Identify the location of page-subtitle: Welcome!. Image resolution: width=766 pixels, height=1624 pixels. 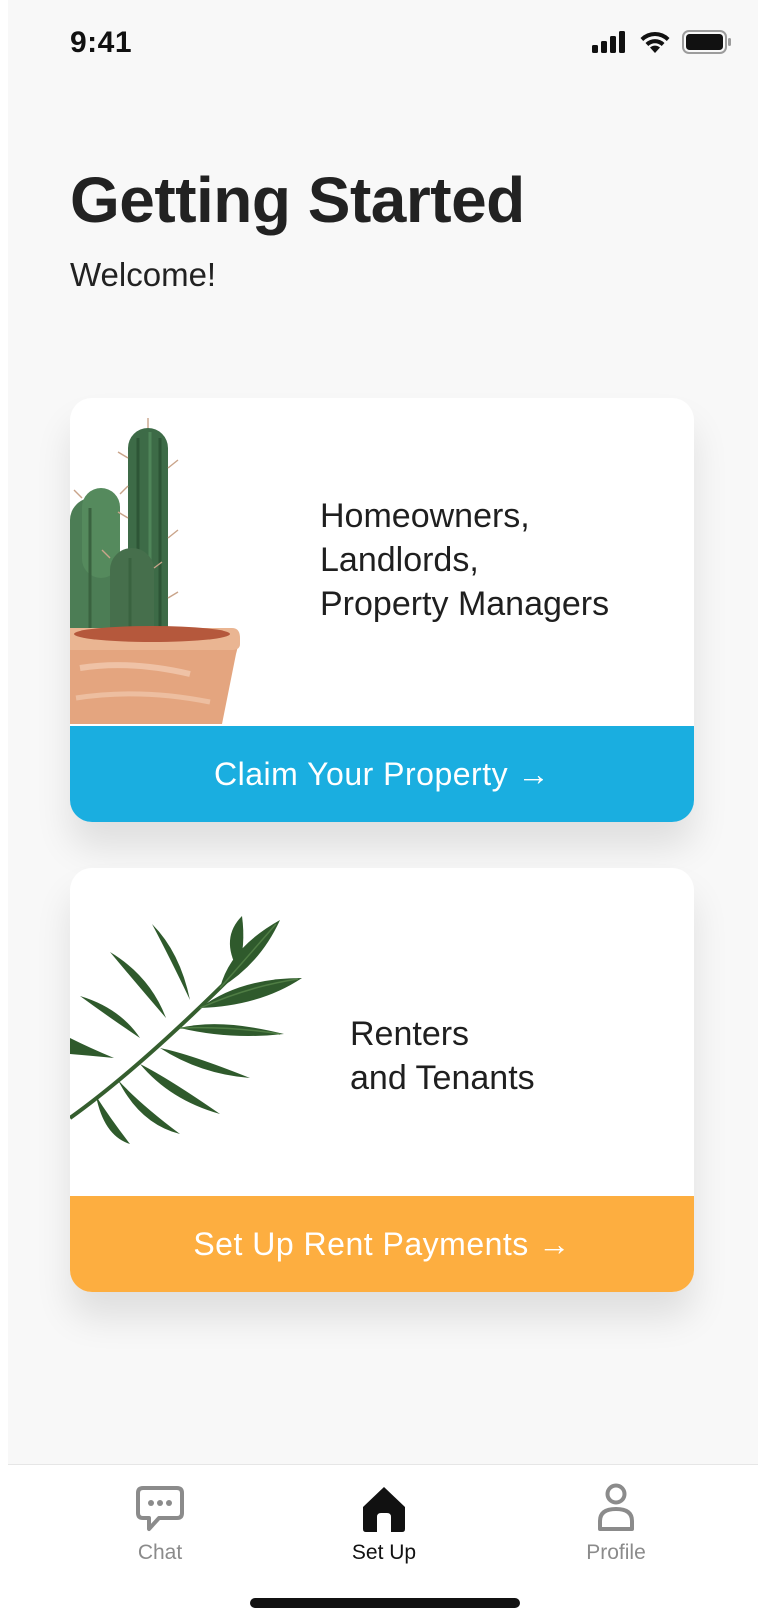
(143, 274).